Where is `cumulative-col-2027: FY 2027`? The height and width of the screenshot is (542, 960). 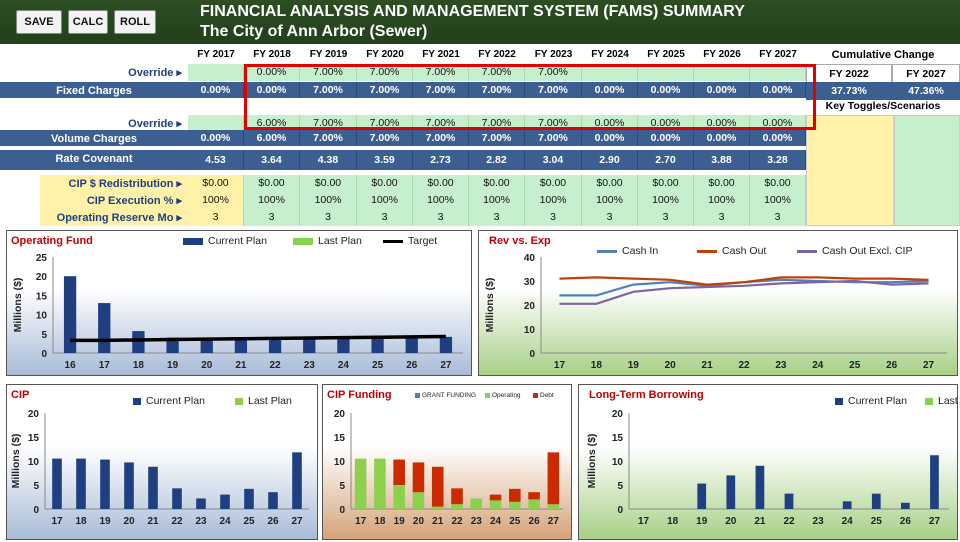
cumulative-col-2027: FY 2027 is located at coordinates (926, 74).